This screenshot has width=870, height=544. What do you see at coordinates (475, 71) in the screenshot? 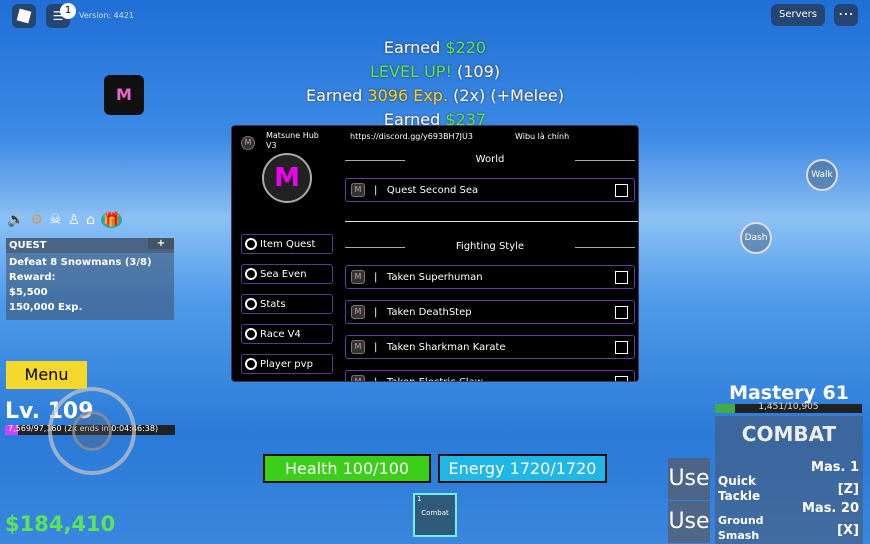
I see `notif-suffix: (109)` at bounding box center [475, 71].